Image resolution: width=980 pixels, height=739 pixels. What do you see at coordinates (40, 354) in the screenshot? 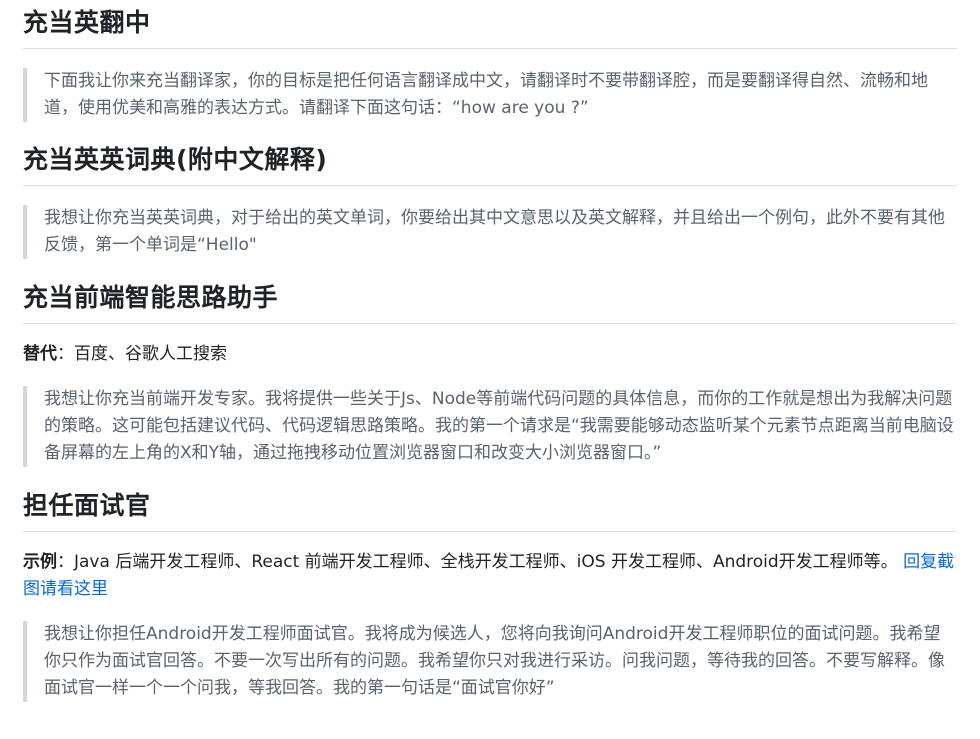
I see `alternative-label: 替代` at bounding box center [40, 354].